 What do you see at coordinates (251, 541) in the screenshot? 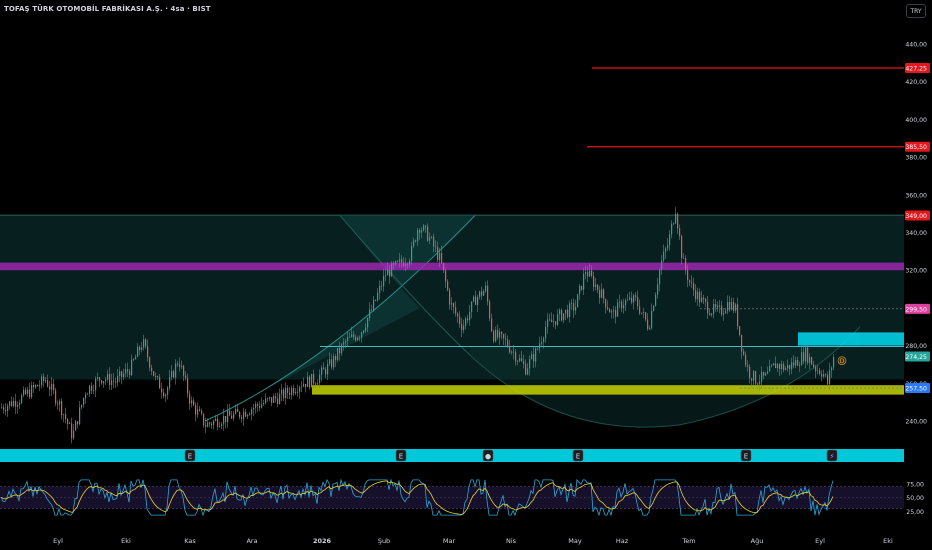
I see `time-label: Ara` at bounding box center [251, 541].